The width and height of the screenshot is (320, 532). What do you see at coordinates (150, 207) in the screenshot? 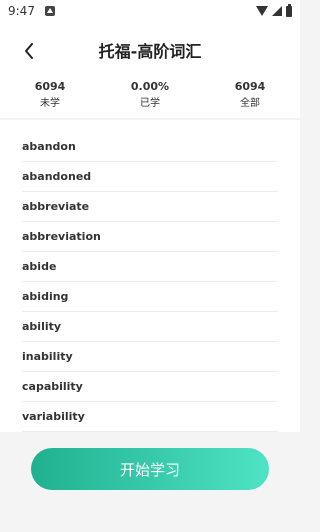
I see `list-item: abbreviate` at bounding box center [150, 207].